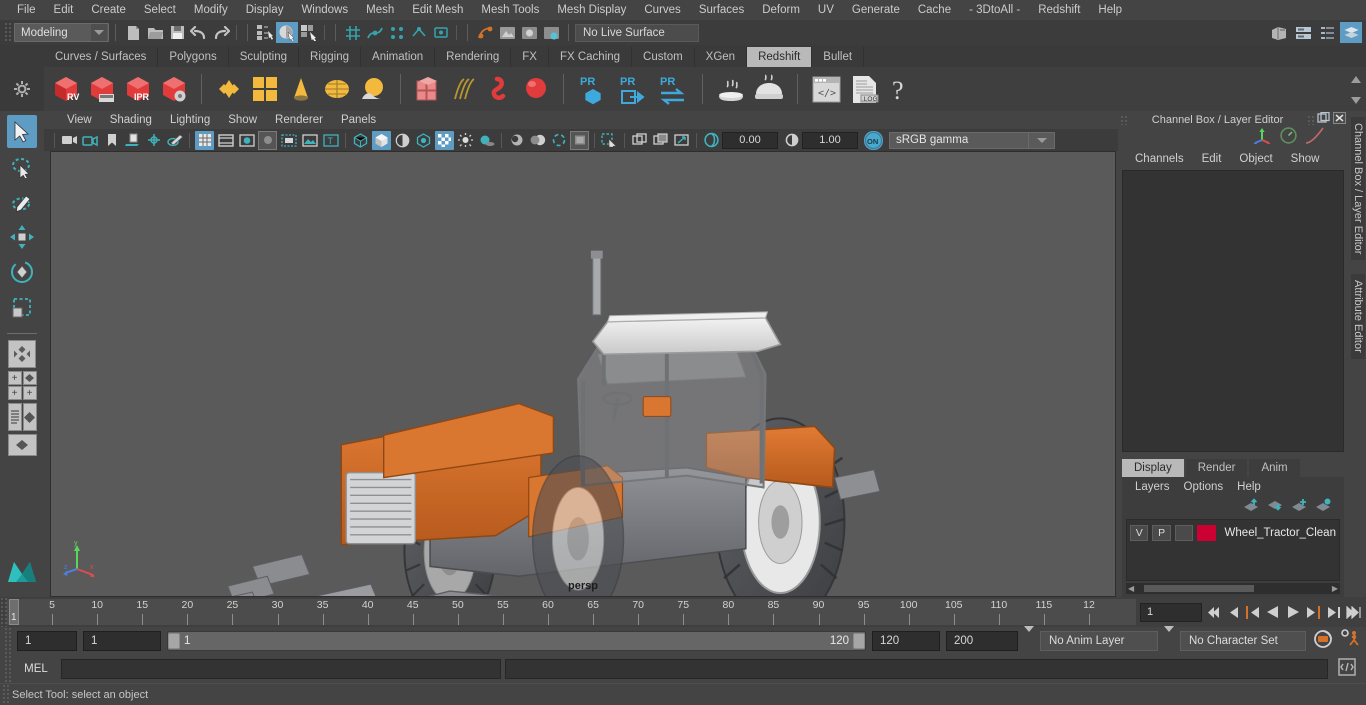  Describe the element at coordinates (464, 89) in the screenshot. I see `redshift-hair-icon` at that location.